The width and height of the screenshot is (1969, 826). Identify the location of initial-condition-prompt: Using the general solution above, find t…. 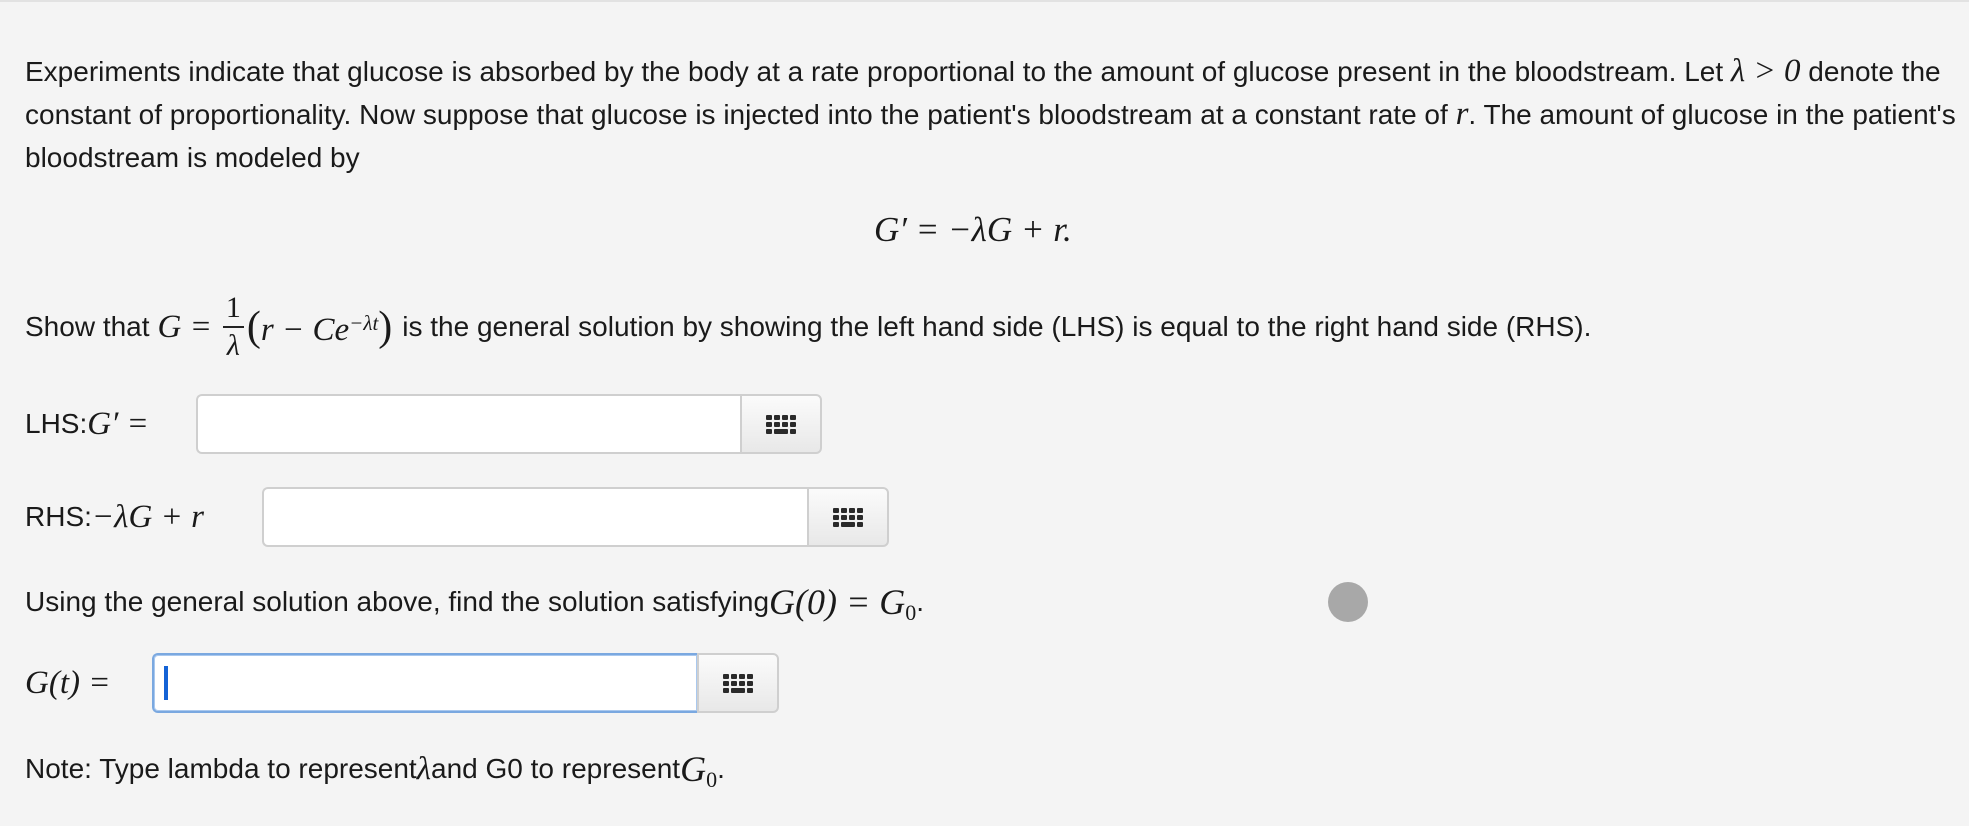
(474, 602).